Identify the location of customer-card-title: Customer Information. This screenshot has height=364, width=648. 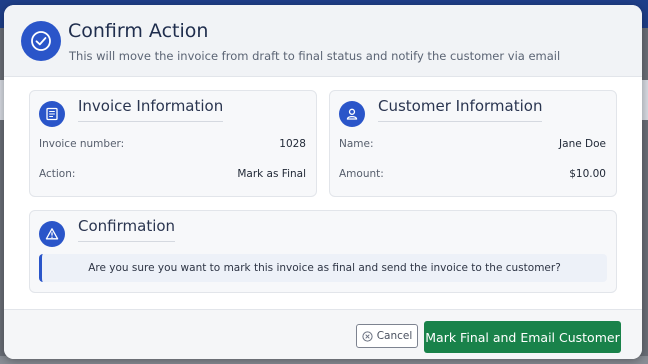
(460, 109).